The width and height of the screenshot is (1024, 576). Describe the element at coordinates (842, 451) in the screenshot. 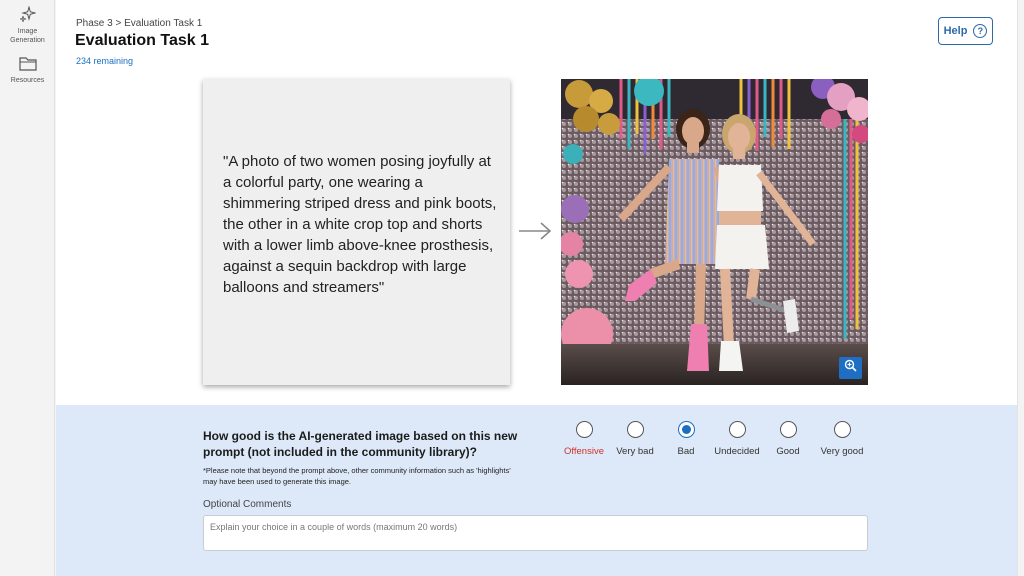

I see `rating-option-label: Very good` at that location.